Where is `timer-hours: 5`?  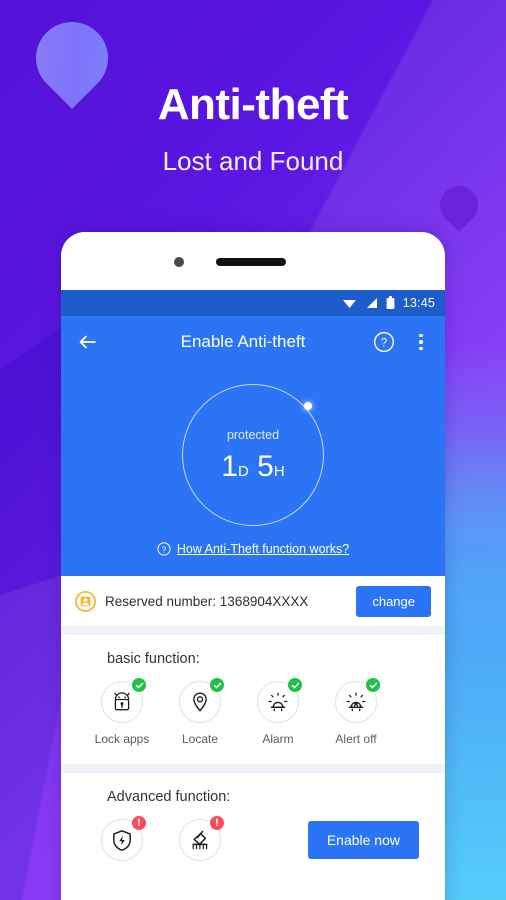
timer-hours: 5 is located at coordinates (265, 466).